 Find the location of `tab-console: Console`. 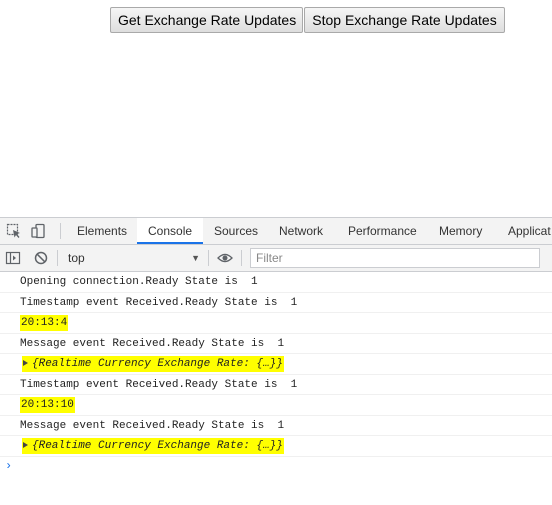

tab-console: Console is located at coordinates (170, 231).